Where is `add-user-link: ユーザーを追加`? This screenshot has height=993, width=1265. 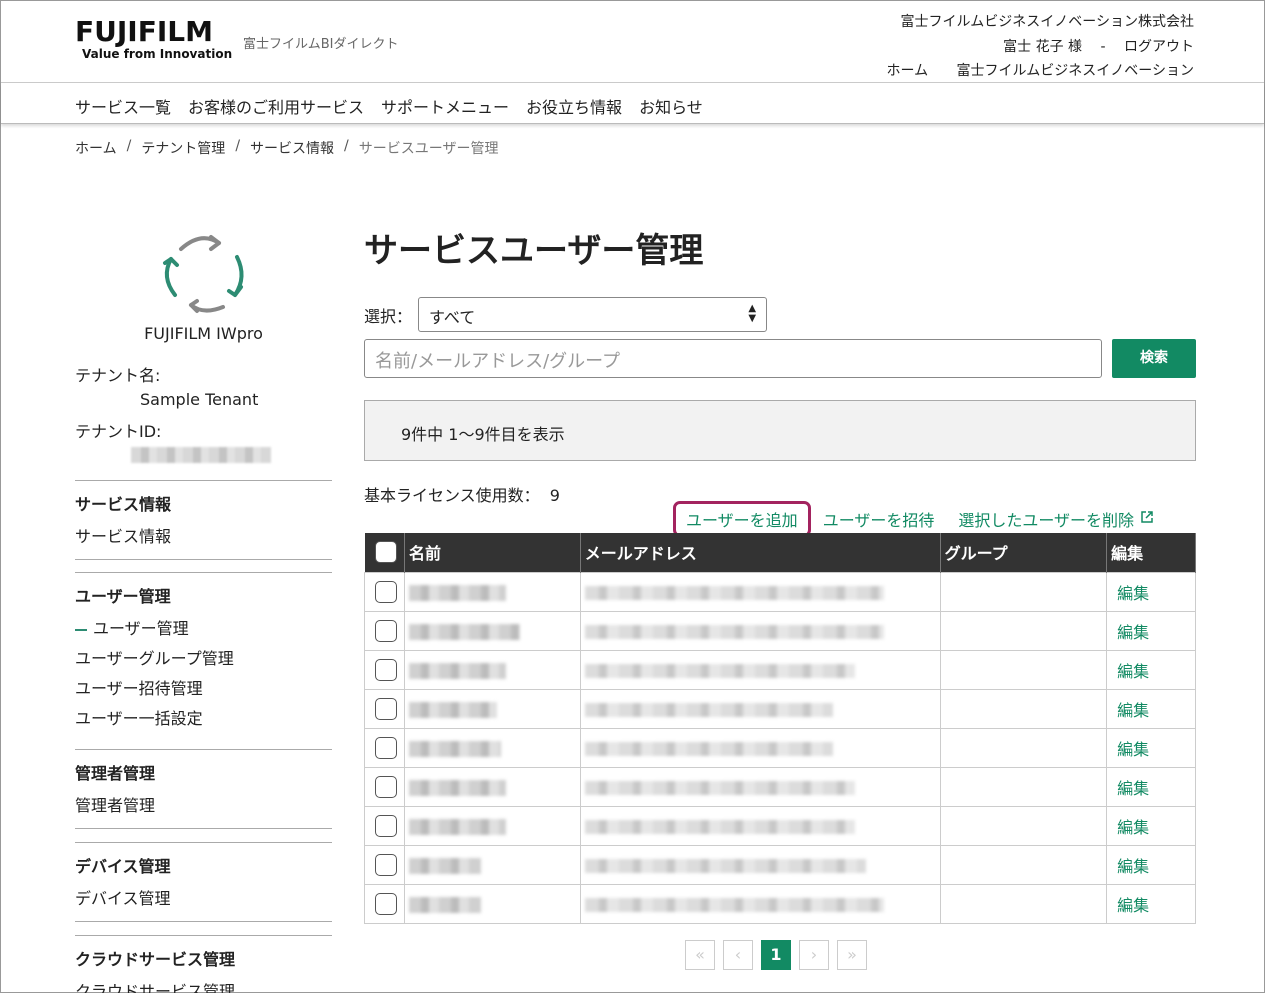 add-user-link: ユーザーを追加 is located at coordinates (742, 519).